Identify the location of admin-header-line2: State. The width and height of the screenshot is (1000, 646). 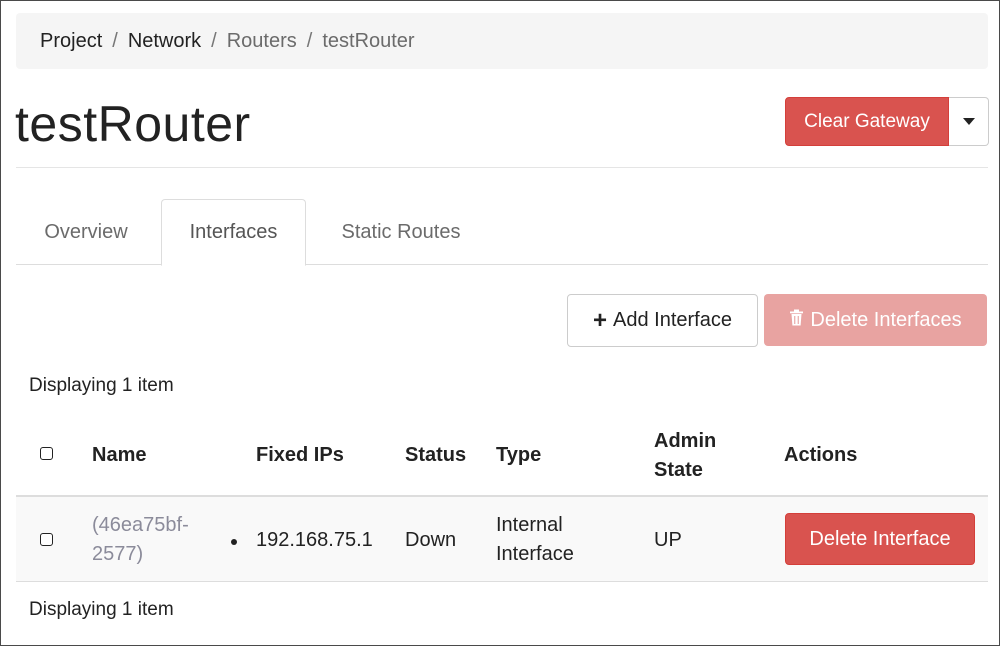
(678, 470).